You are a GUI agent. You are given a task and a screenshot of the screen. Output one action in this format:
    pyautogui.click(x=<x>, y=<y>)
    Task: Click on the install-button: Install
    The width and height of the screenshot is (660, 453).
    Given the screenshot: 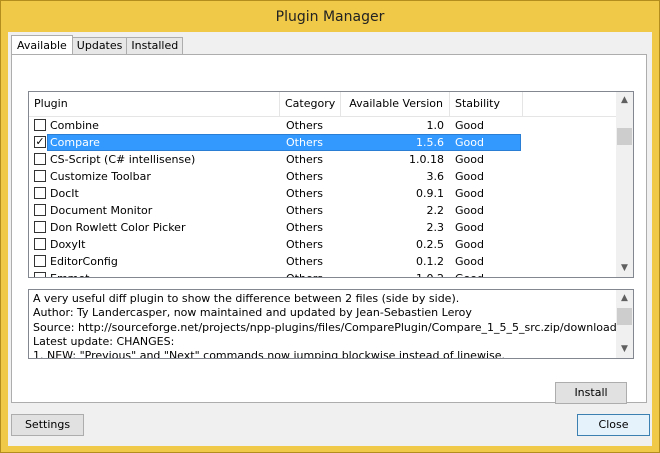 What is the action you would take?
    pyautogui.click(x=591, y=393)
    